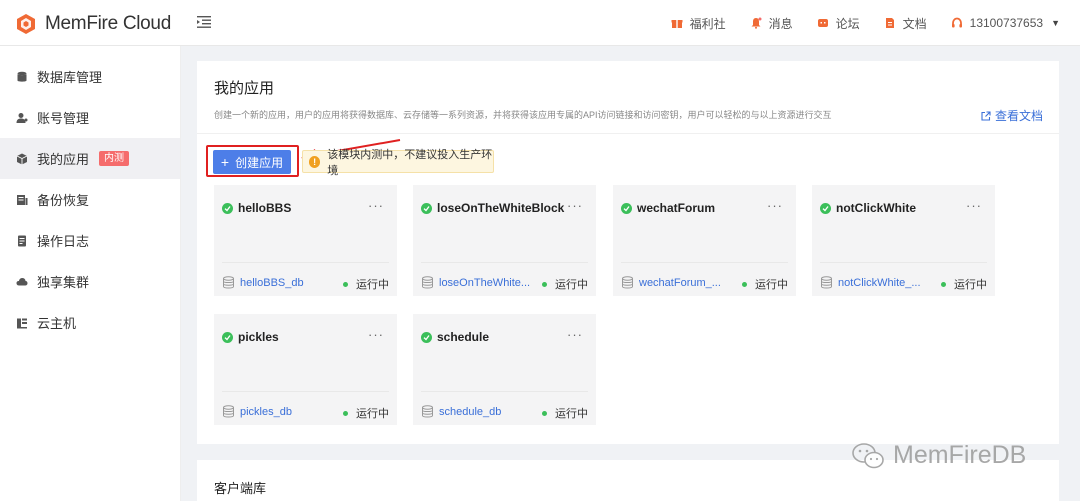  Describe the element at coordinates (266, 411) in the screenshot. I see `app-db-name: pickles_db` at that location.